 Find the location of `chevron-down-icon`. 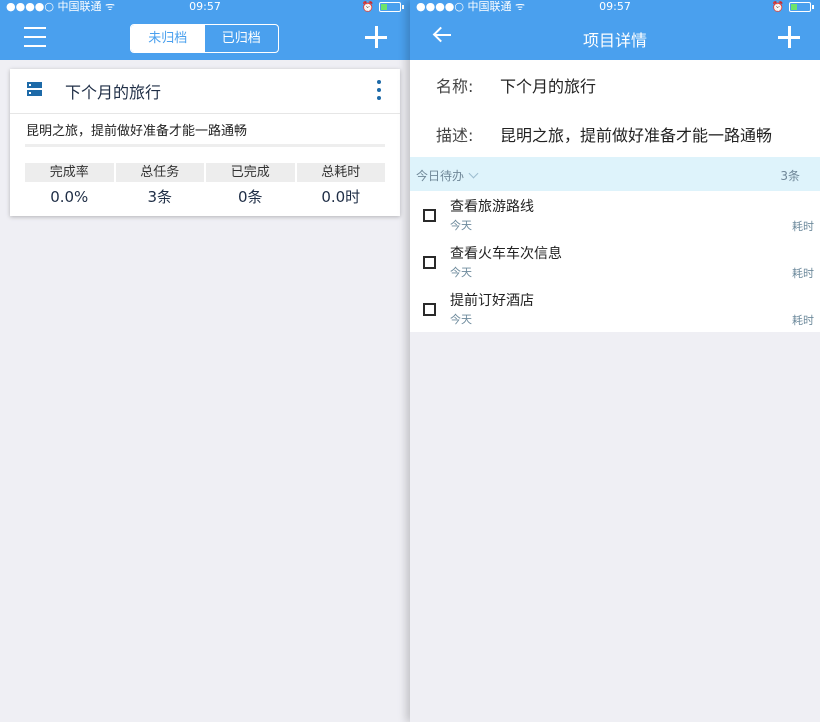

chevron-down-icon is located at coordinates (473, 173).